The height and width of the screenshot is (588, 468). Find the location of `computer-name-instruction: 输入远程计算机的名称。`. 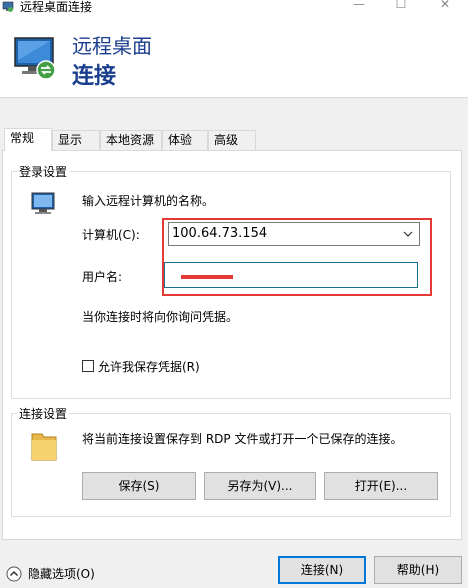

computer-name-instruction: 输入远程计算机的名称。 is located at coordinates (148, 201).